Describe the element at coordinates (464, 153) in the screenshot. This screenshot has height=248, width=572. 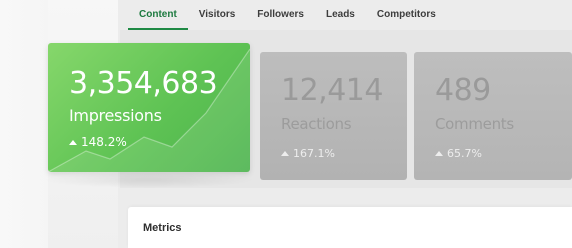
I see `comments-change-value: 65.7%` at that location.